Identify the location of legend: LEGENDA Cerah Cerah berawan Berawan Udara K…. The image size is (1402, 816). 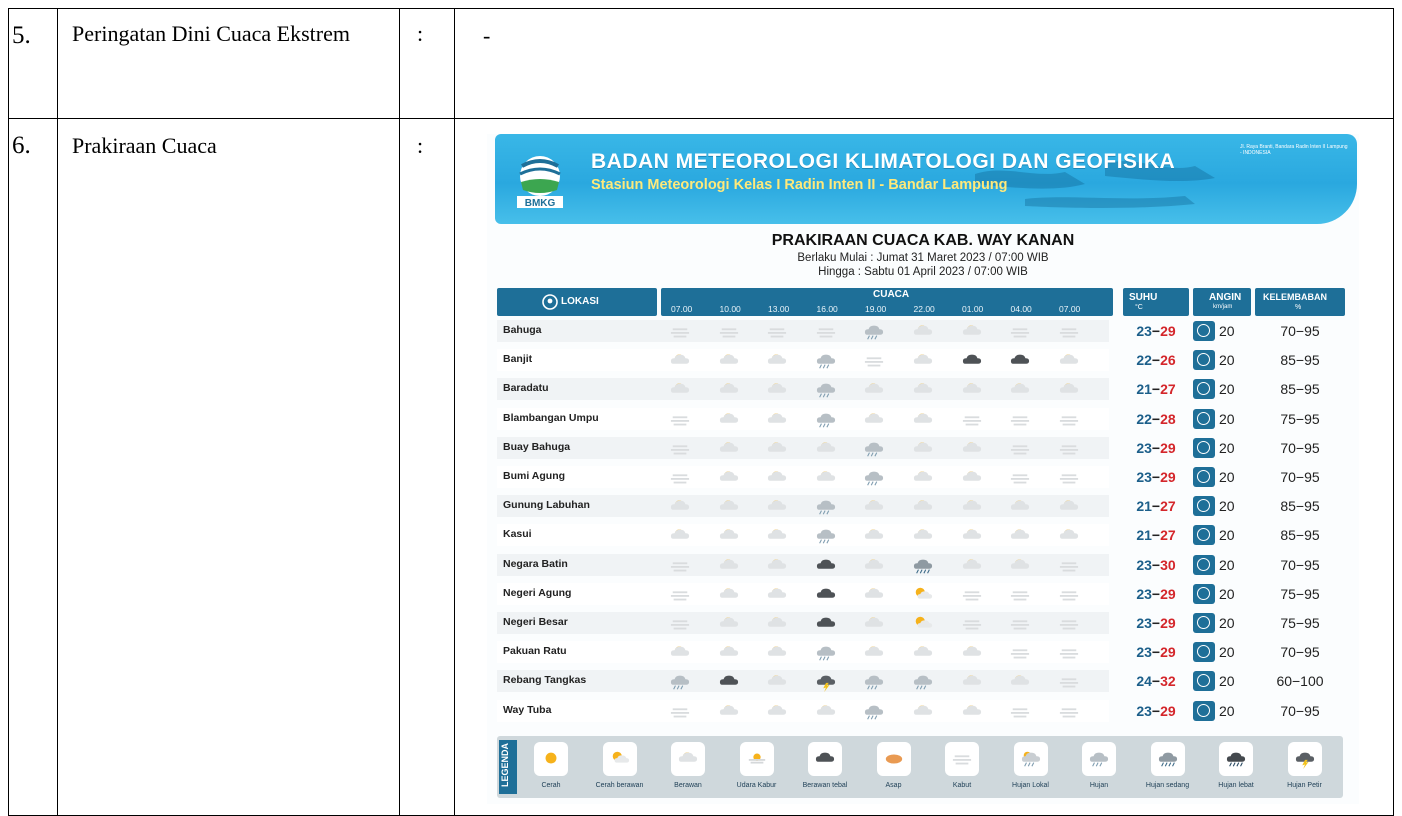
(920, 767).